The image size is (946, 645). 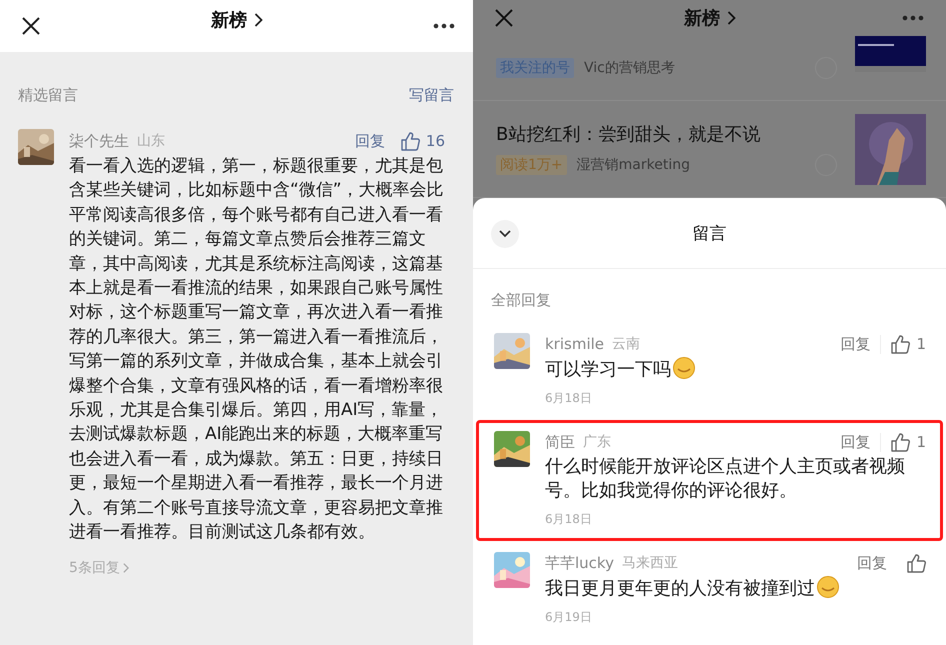 I want to click on article-title: B站挖红利：尝到甜头，就是不说, so click(x=675, y=134).